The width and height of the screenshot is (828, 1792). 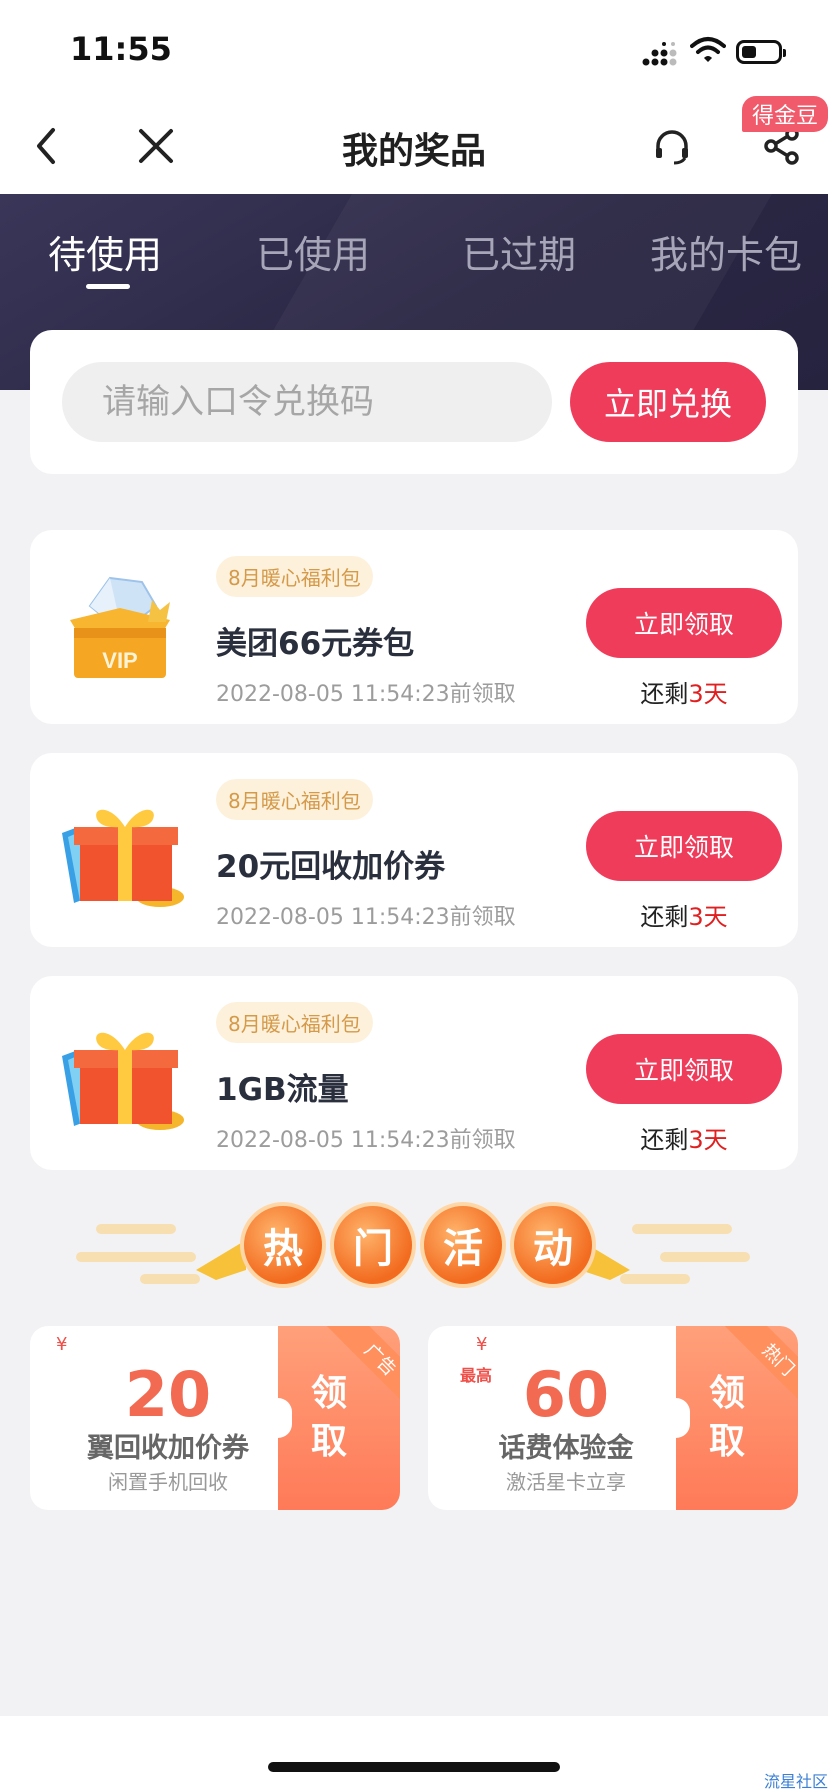 What do you see at coordinates (315, 644) in the screenshot?
I see `prize-title: 美团66元券包` at bounding box center [315, 644].